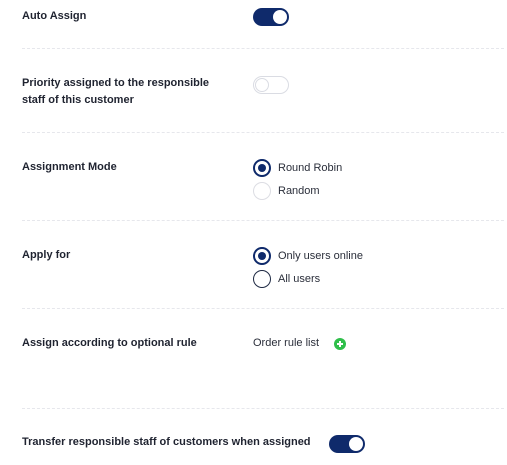 The width and height of the screenshot is (507, 465). I want to click on apply-for-label: Apply for, so click(46, 255).